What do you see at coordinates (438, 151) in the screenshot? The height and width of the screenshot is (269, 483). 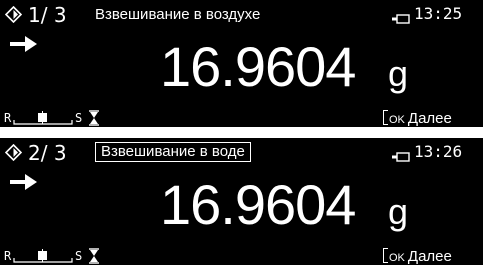 I see `clock-time: 13:26` at bounding box center [438, 151].